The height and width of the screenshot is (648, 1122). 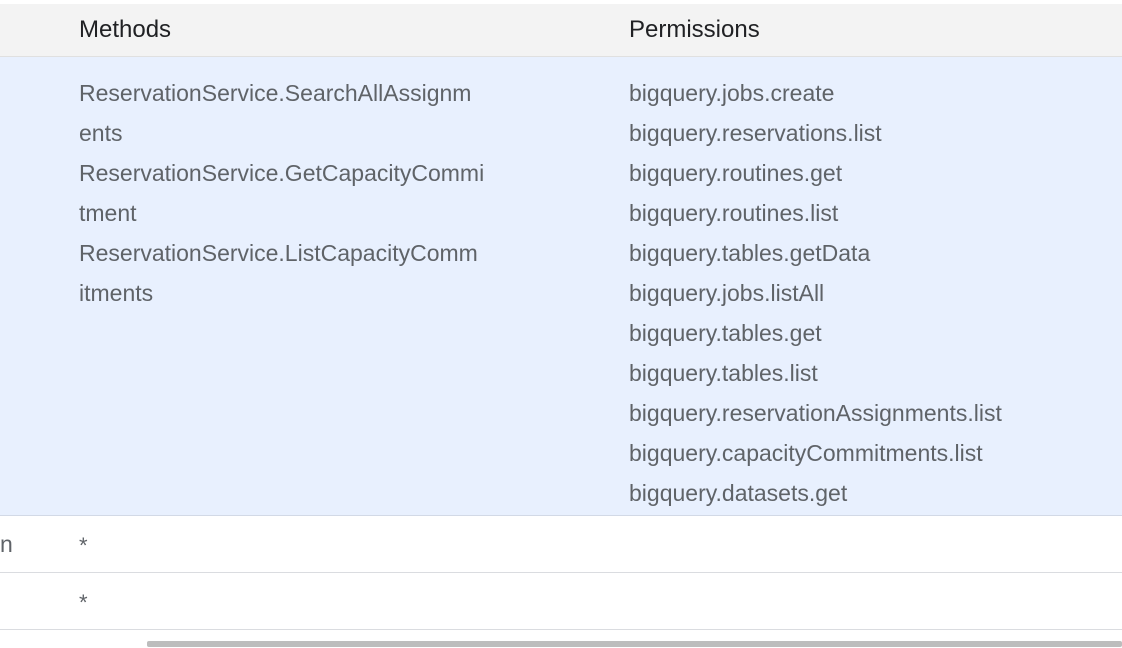 What do you see at coordinates (116, 293) in the screenshot?
I see `method-line: itments` at bounding box center [116, 293].